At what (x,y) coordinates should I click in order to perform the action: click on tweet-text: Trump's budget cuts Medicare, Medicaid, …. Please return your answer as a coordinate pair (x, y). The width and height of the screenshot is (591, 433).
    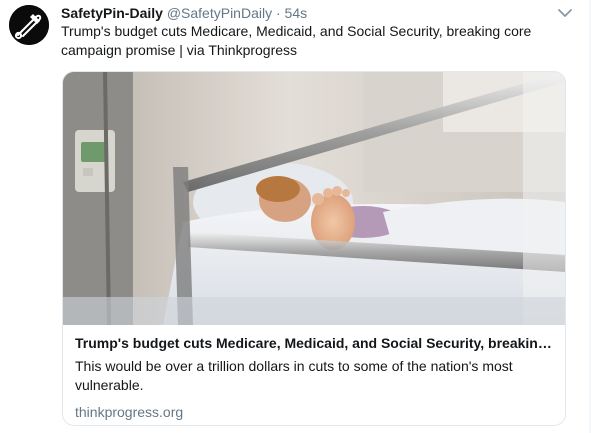
    Looking at the image, I should click on (296, 40).